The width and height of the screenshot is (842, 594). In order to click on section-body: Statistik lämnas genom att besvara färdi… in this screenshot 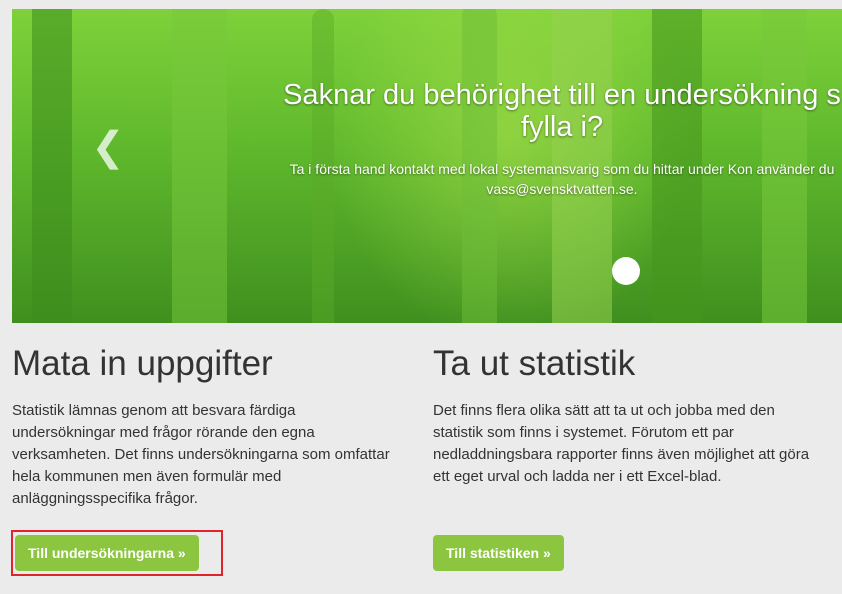, I will do `click(201, 454)`.